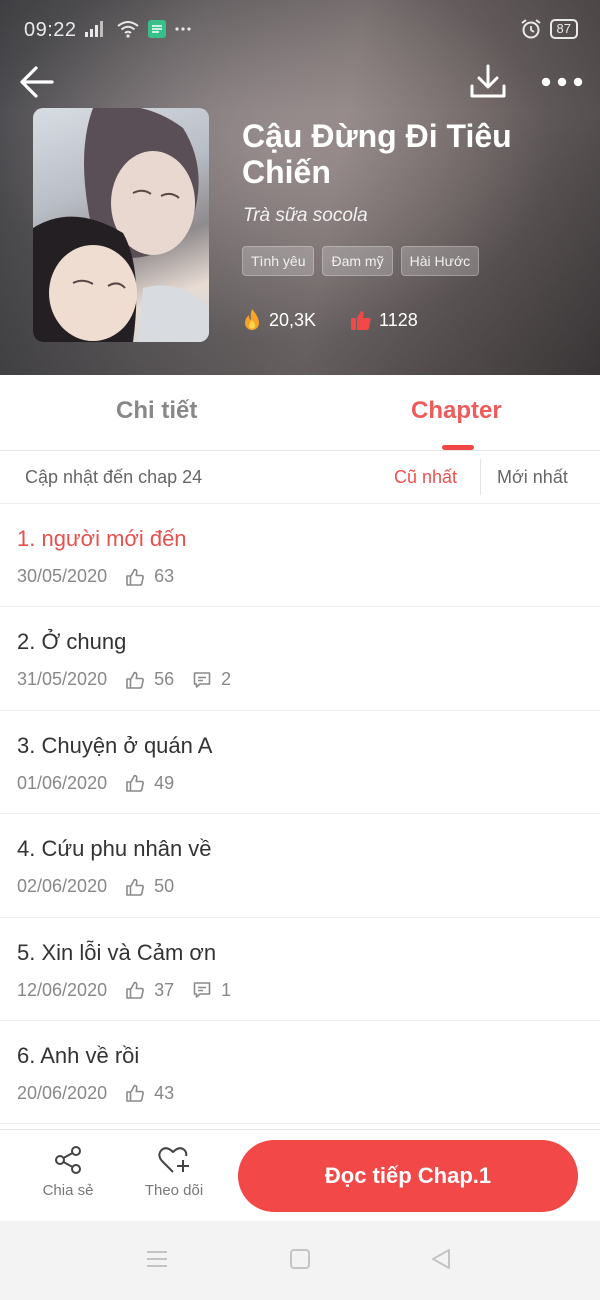  I want to click on back-triangle-icon, so click(441, 1259).